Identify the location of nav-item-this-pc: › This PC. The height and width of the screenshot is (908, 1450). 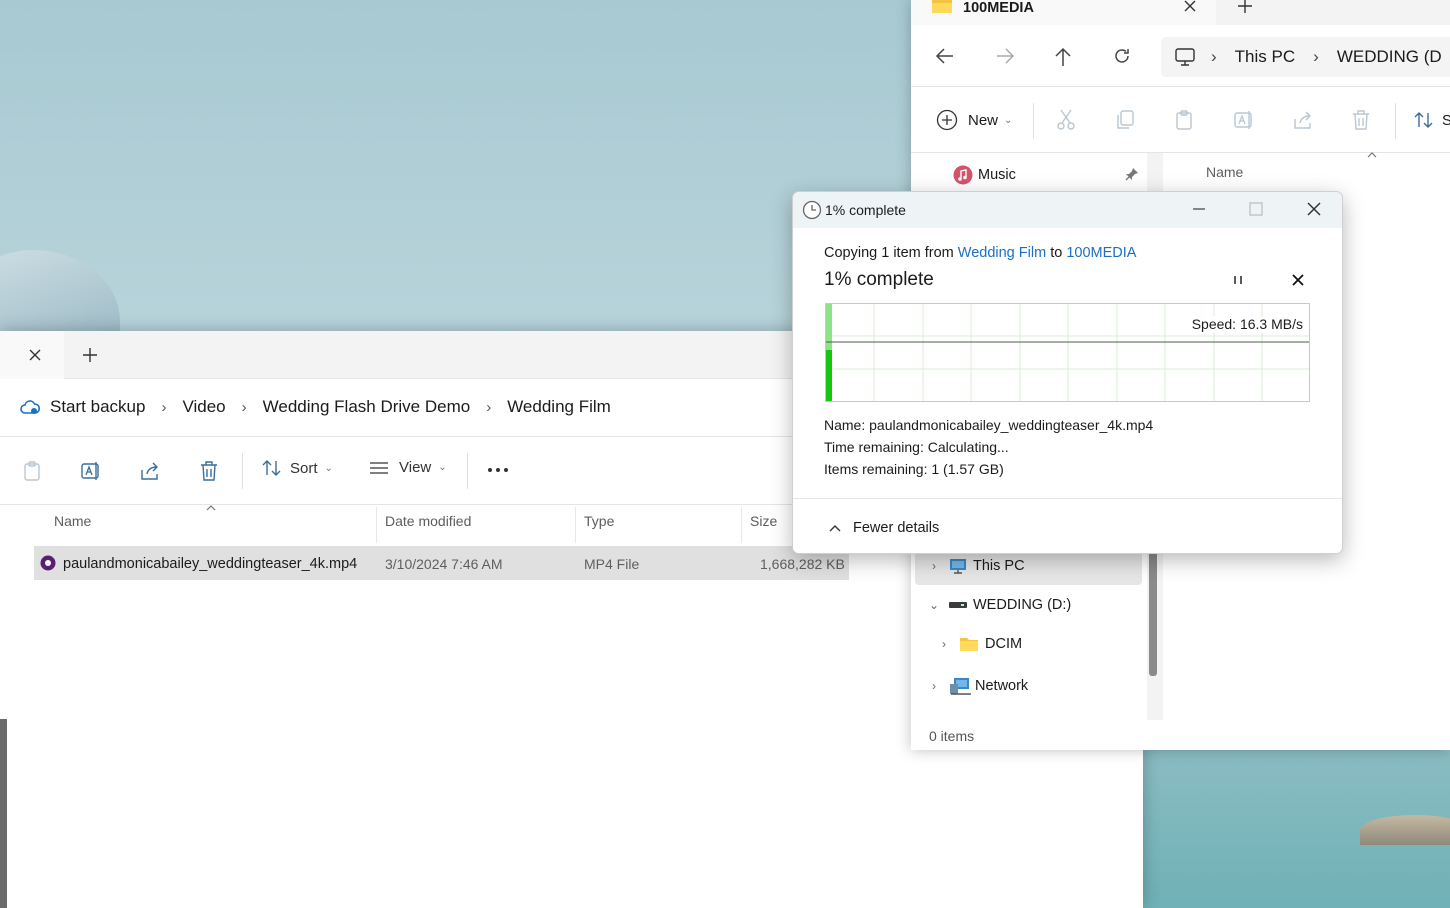
(976, 566).